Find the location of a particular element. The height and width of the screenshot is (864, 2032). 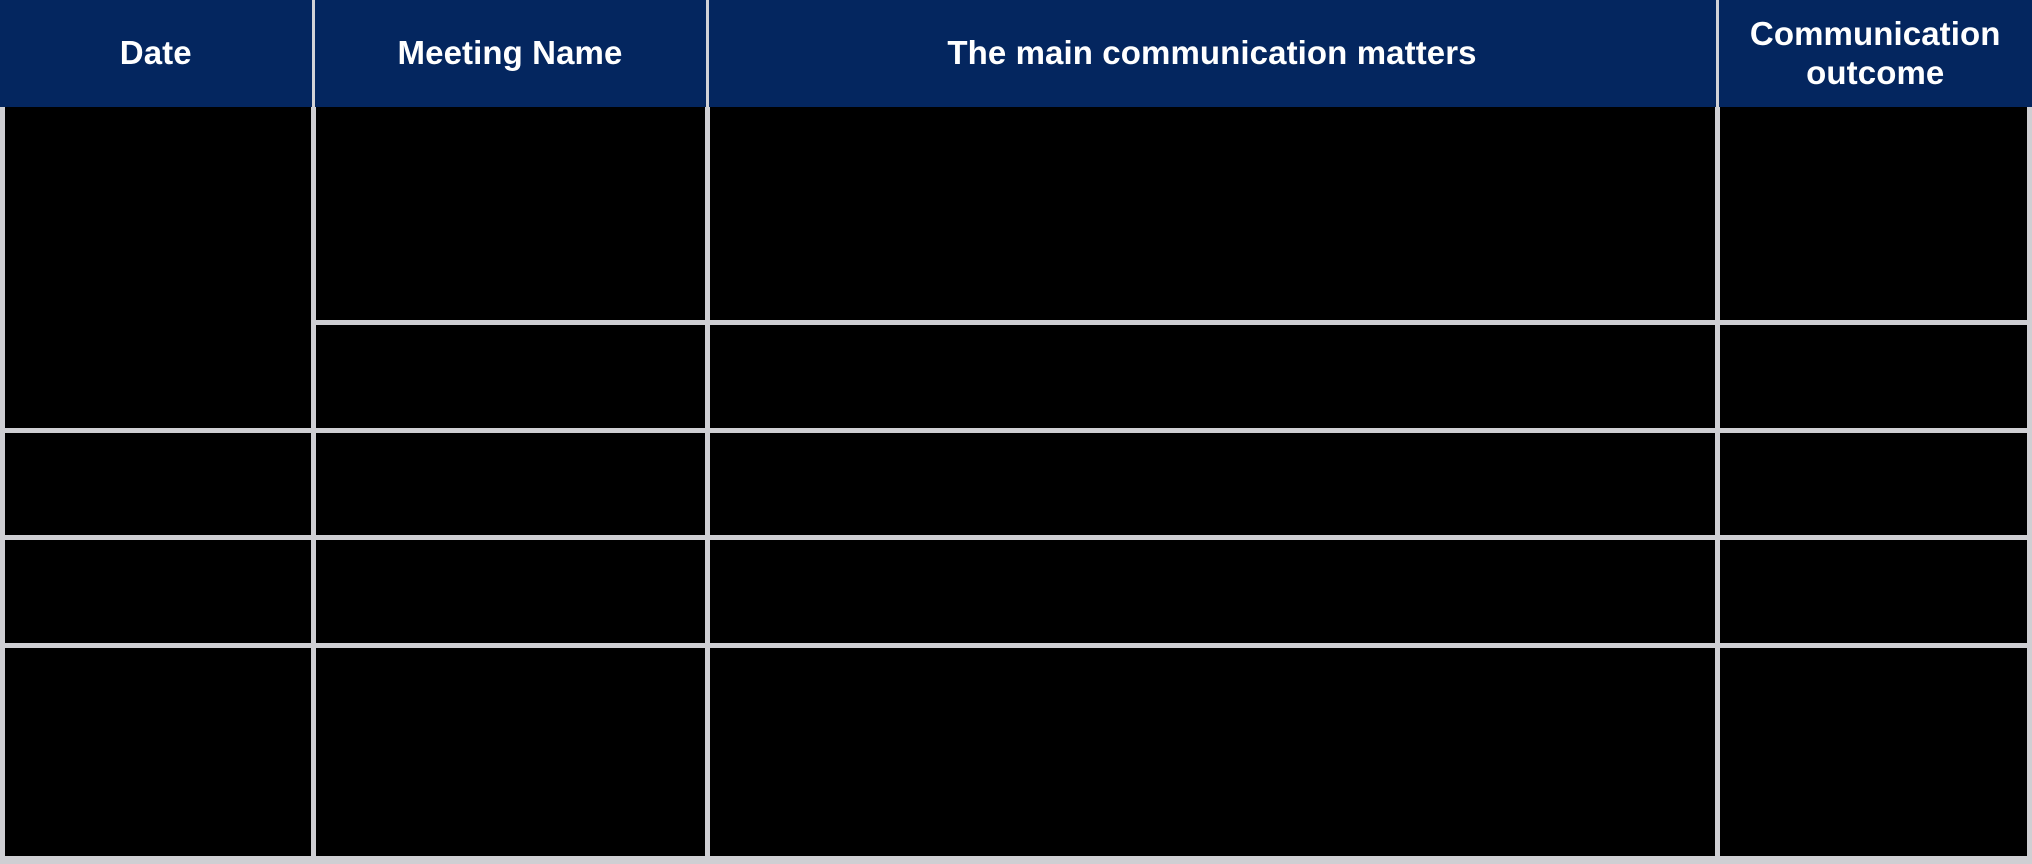

cell-meeting-name-row5 is located at coordinates (510, 753).